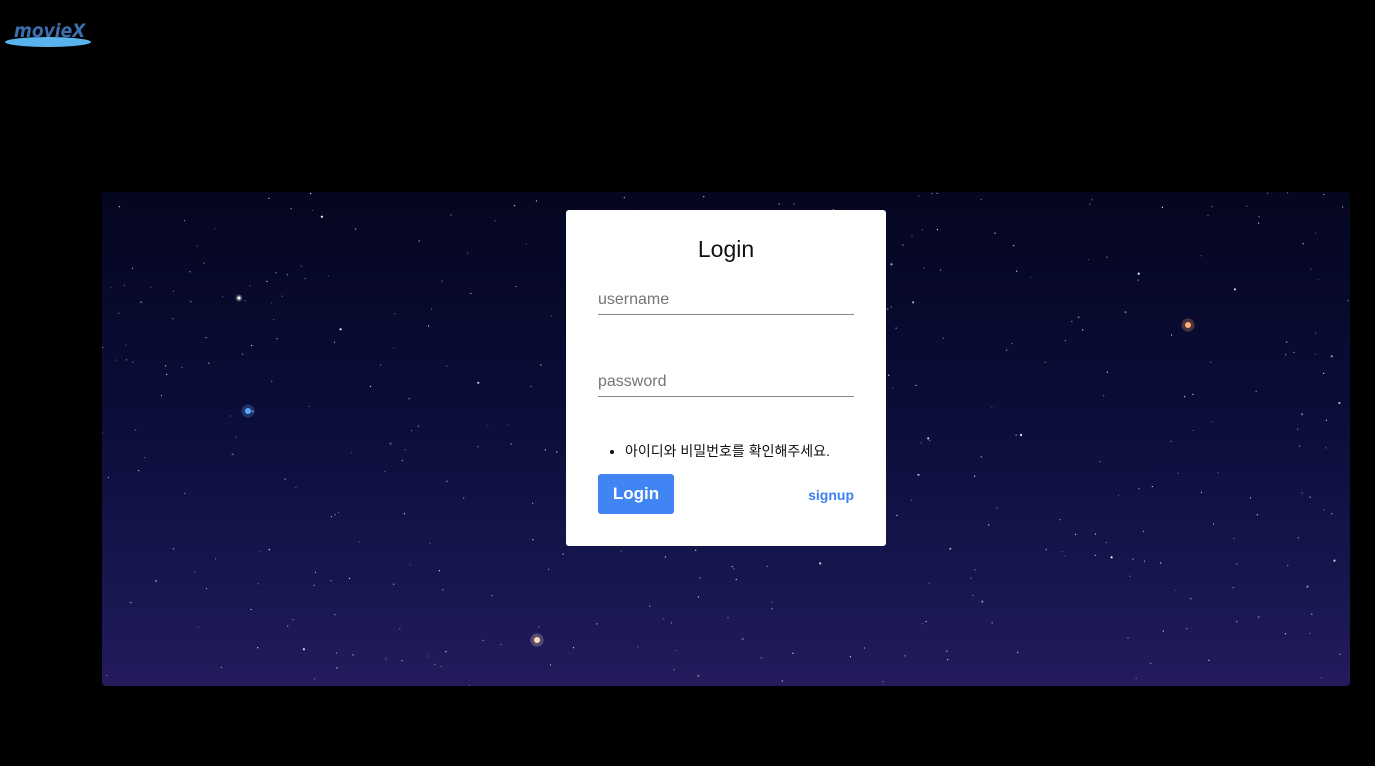 The image size is (1375, 766). What do you see at coordinates (831, 495) in the screenshot?
I see `signup-link: signup` at bounding box center [831, 495].